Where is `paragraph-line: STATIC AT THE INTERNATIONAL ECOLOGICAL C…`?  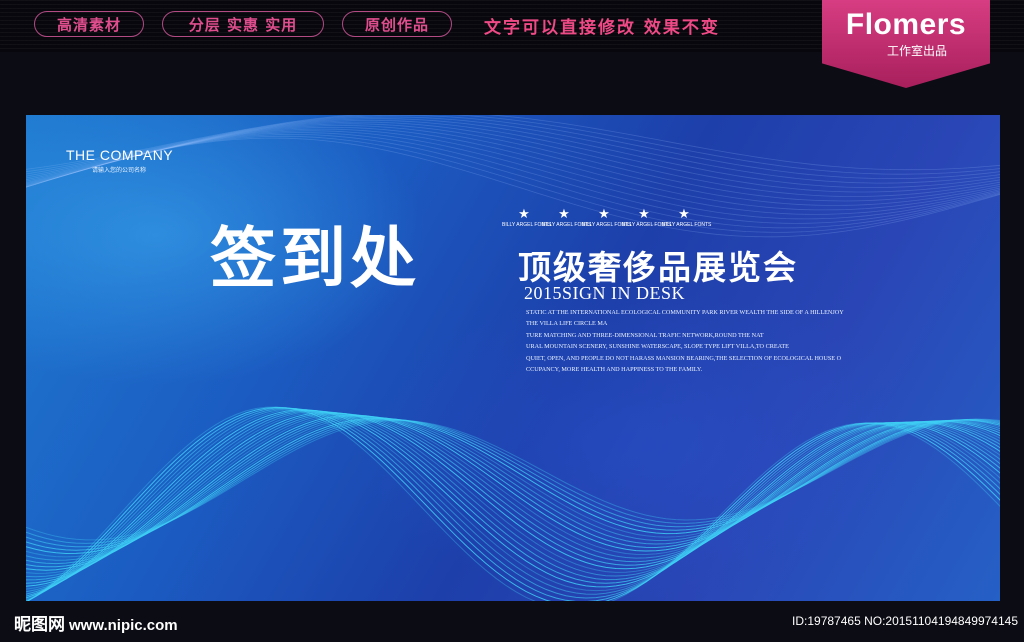 paragraph-line: STATIC AT THE INTERNATIONAL ECOLOGICAL C… is located at coordinates (685, 312).